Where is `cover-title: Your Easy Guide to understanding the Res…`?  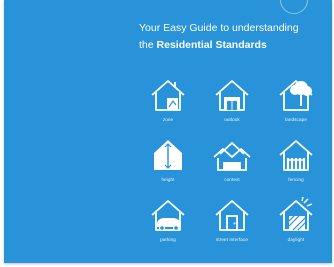
cover-title: Your Easy Guide to understanding the Res… is located at coordinates (234, 37).